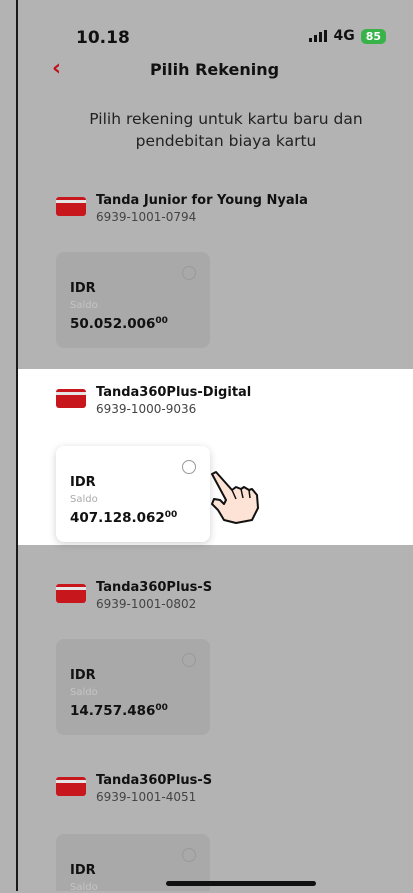 The width and height of the screenshot is (413, 893). I want to click on account-number: 6939-1000-9036, so click(146, 409).